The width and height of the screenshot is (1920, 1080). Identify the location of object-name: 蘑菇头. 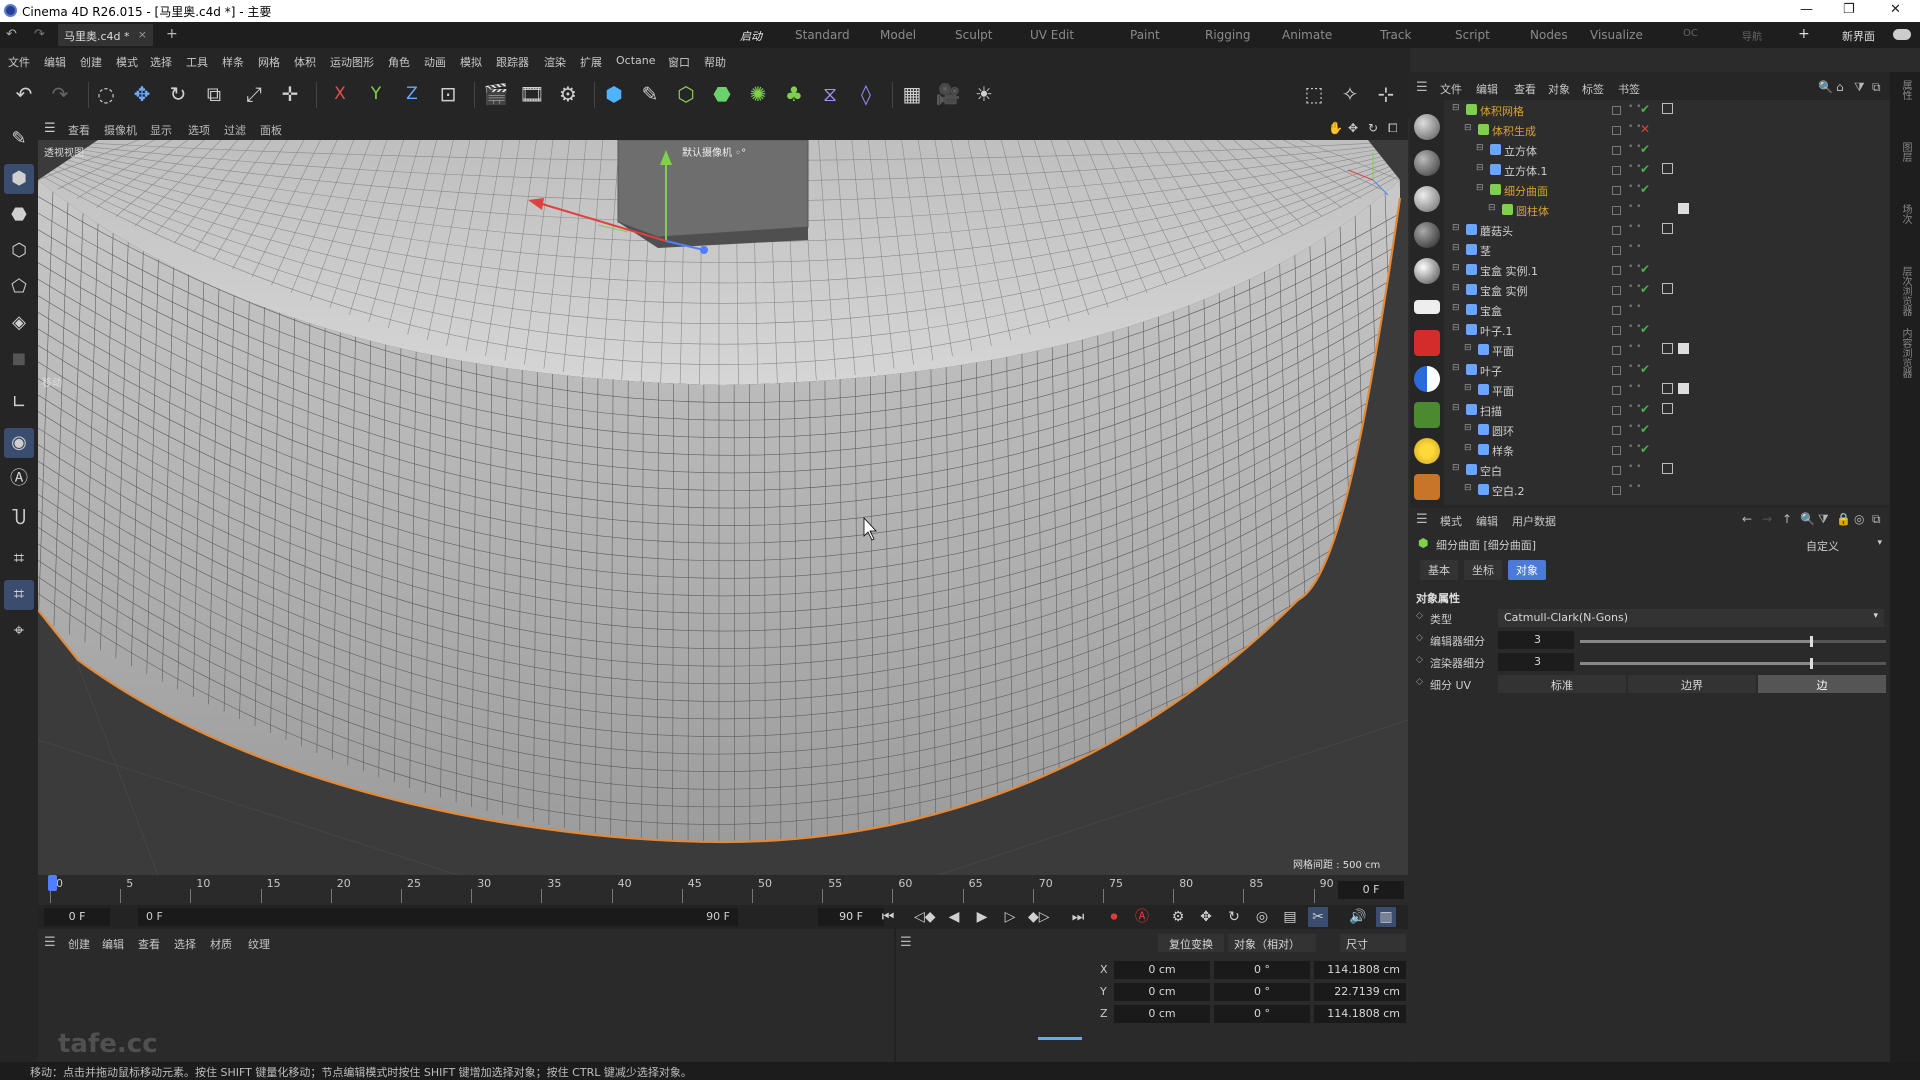
(1496, 231).